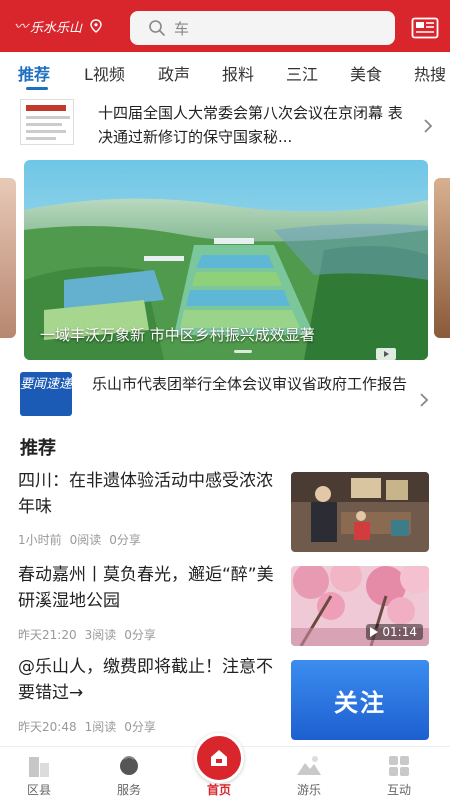 The width and height of the screenshot is (450, 800). I want to click on home-button, so click(219, 758).